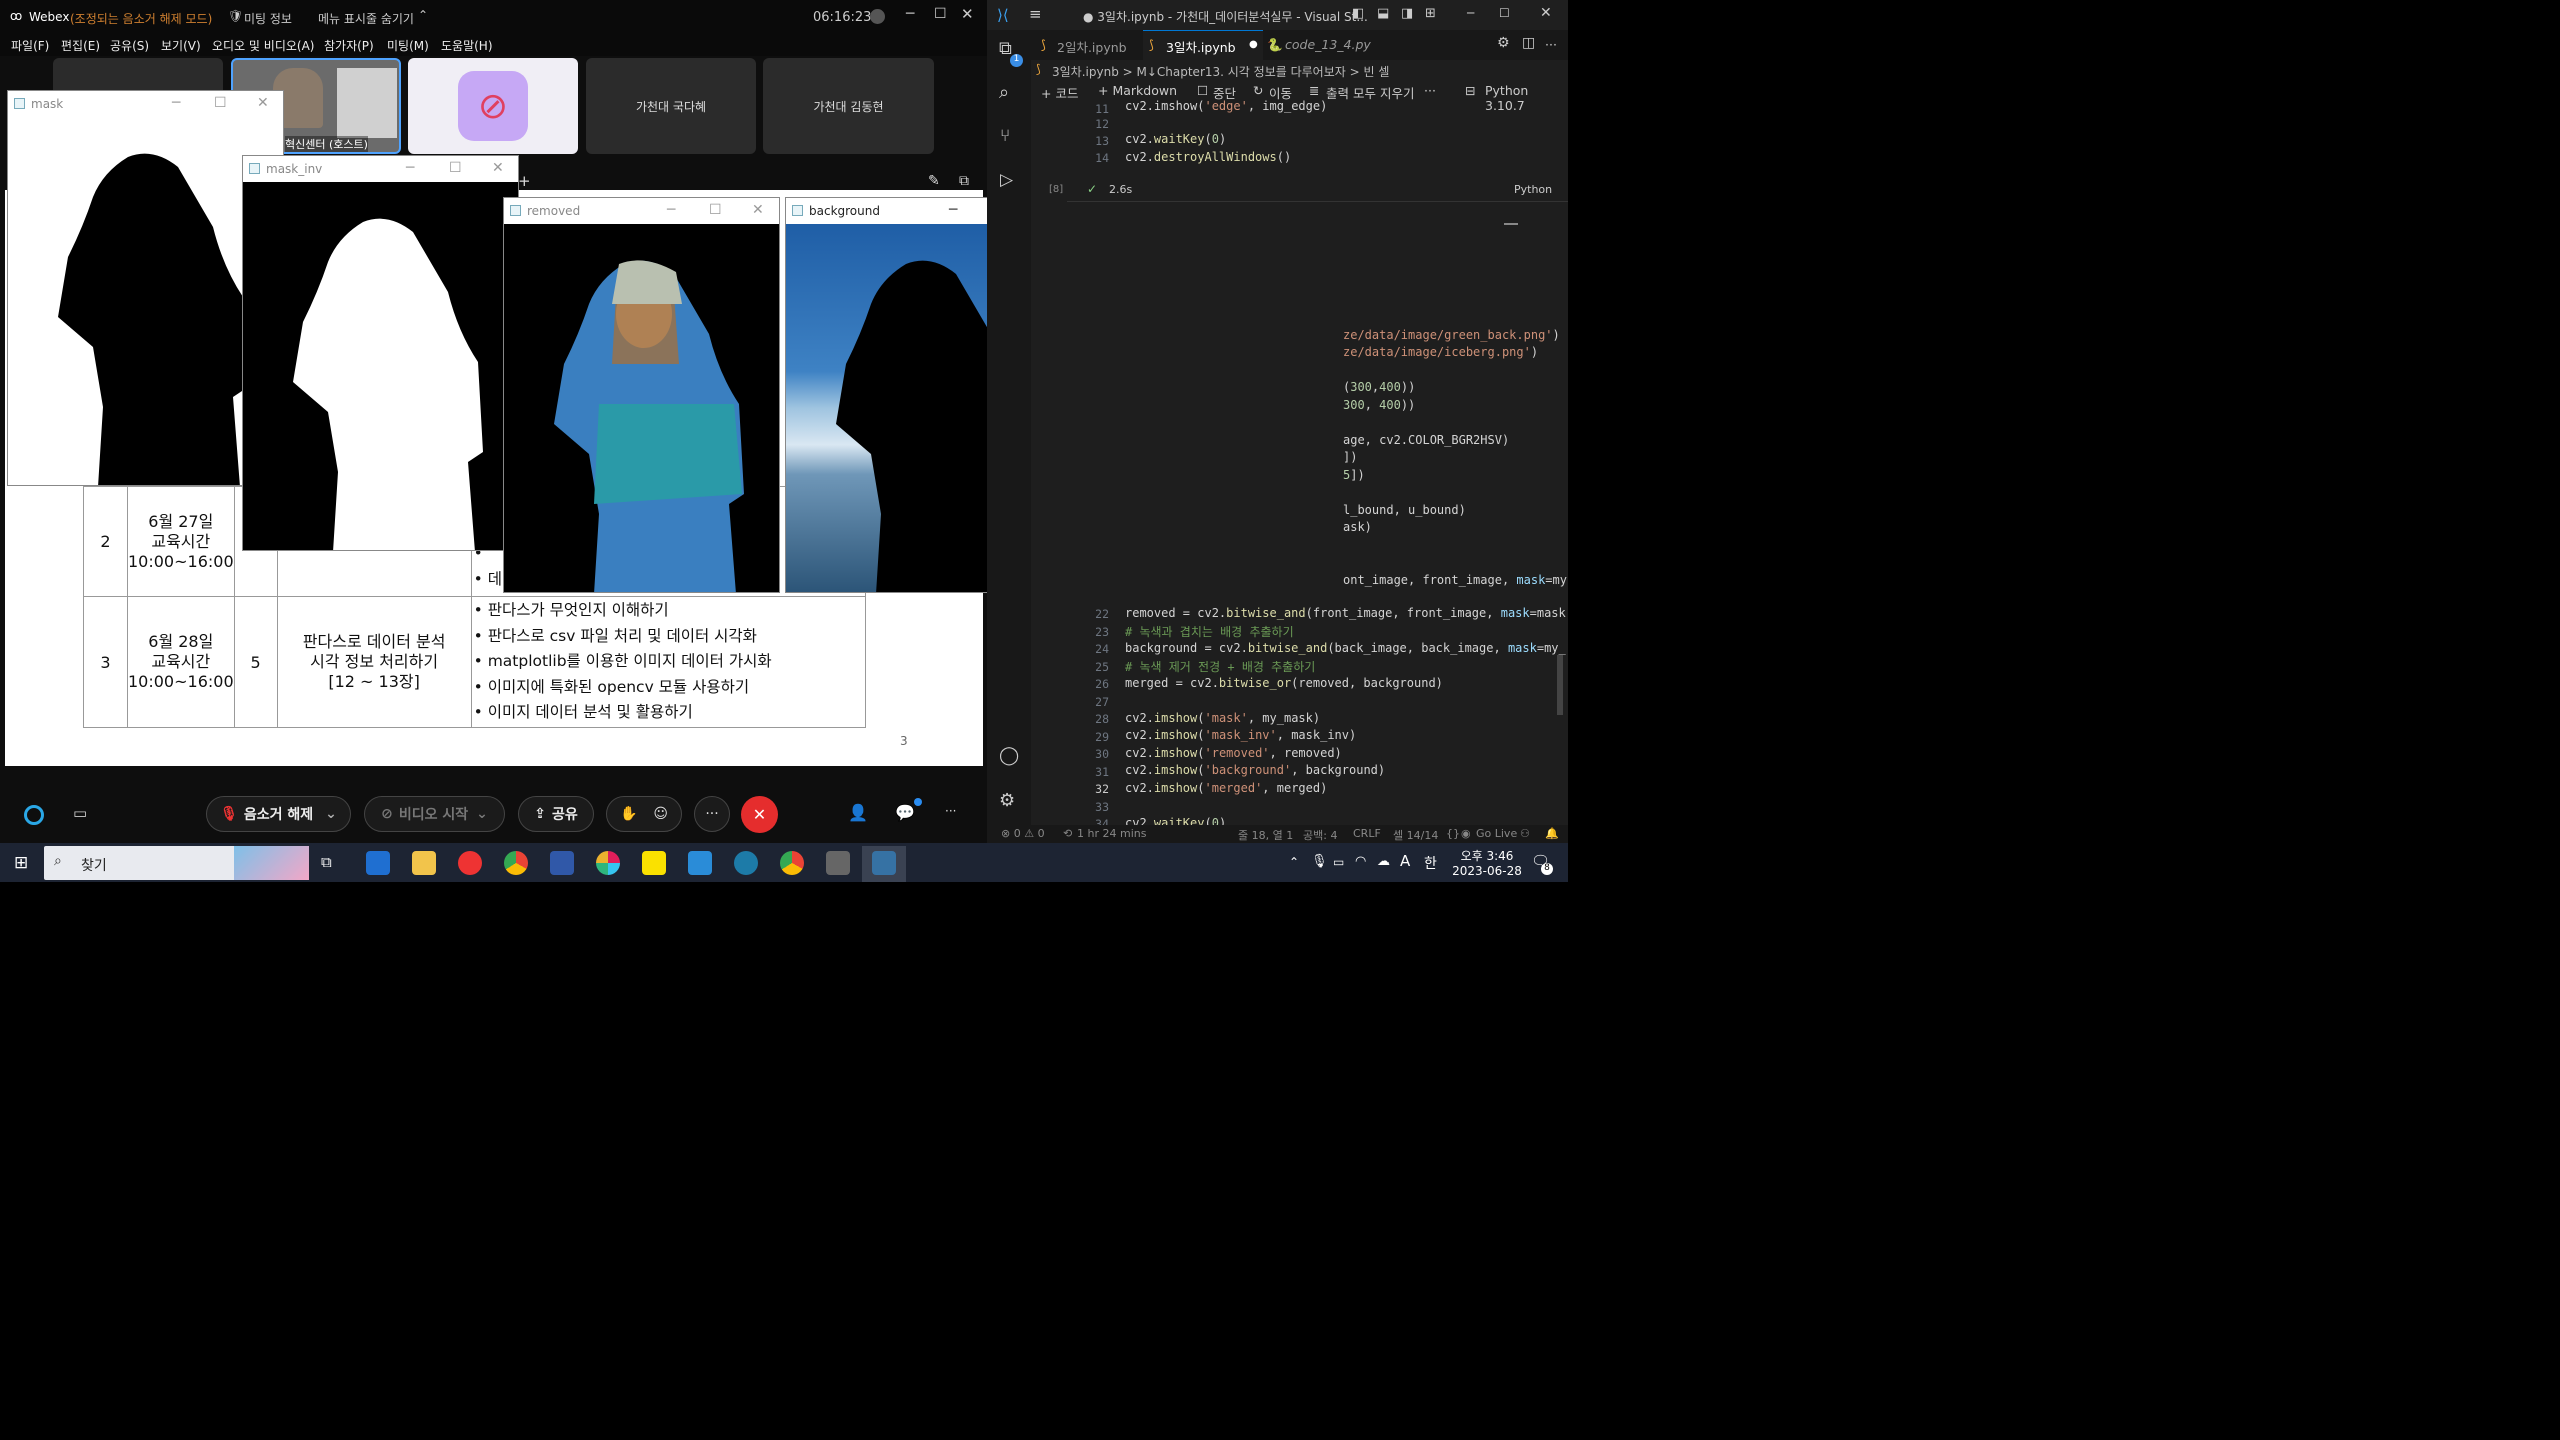 This screenshot has width=2560, height=1440. I want to click on chat-icon: 💬, so click(905, 812).